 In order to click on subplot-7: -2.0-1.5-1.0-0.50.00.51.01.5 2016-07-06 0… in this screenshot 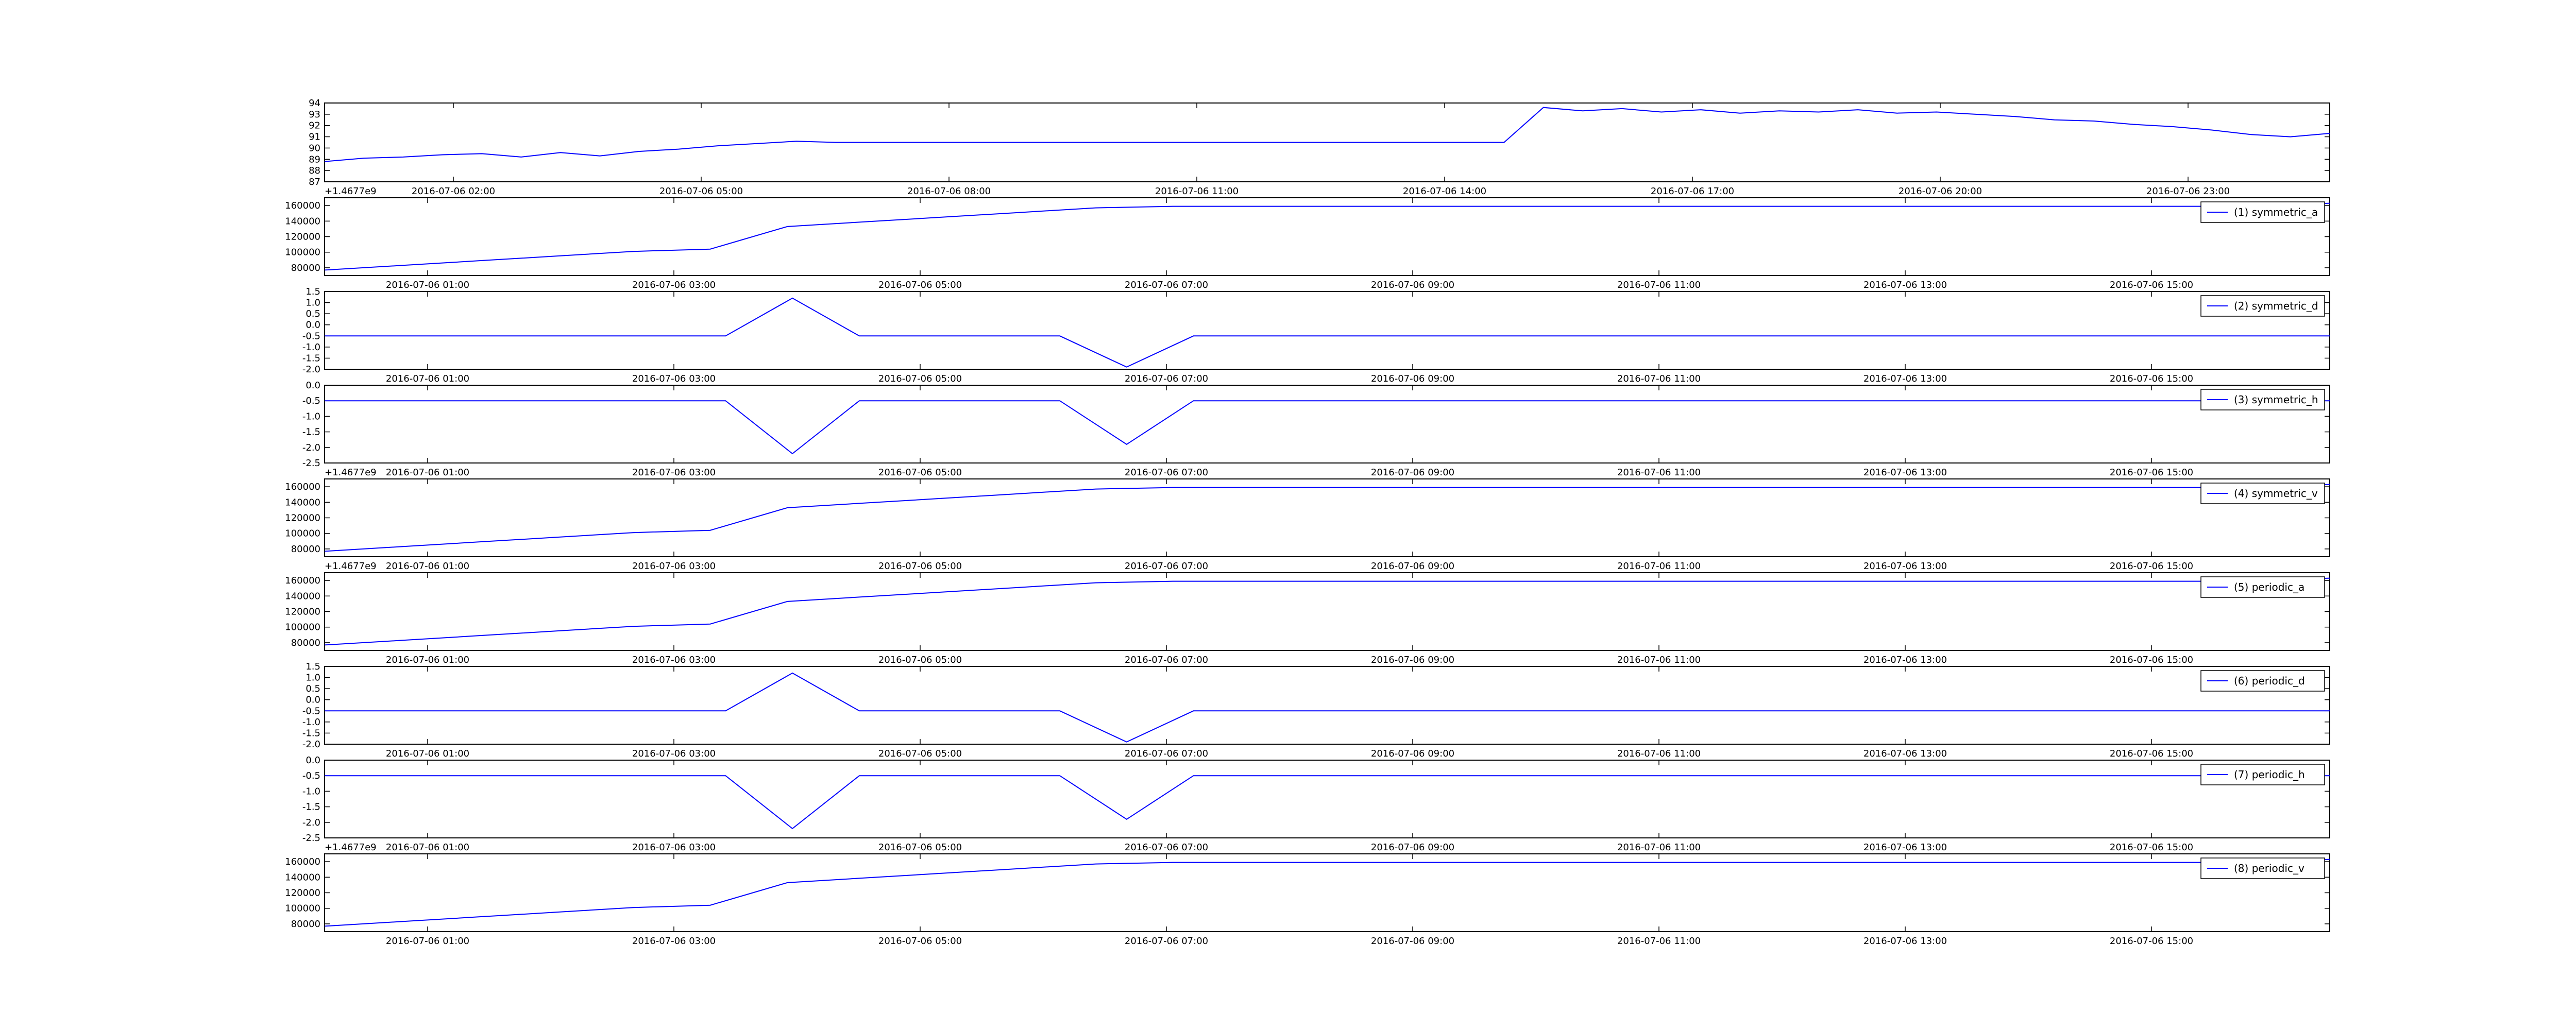, I will do `click(1316, 710)`.